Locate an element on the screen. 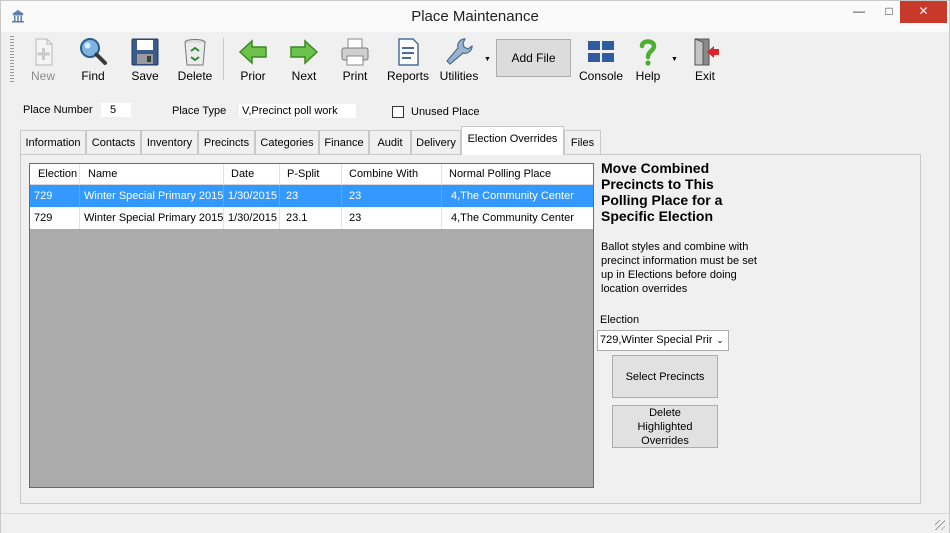  new-button-label: New is located at coordinates (42, 76).